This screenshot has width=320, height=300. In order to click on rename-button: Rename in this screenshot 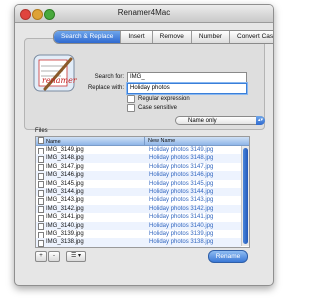, I will do `click(228, 256)`.